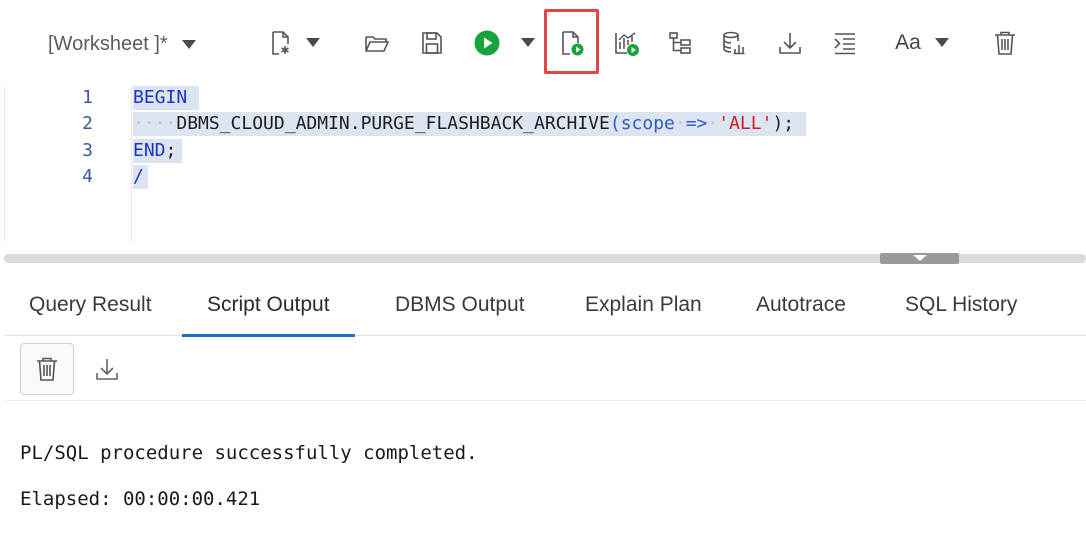 The image size is (1086, 542). I want to click on string-literal: 'ALL', so click(745, 123).